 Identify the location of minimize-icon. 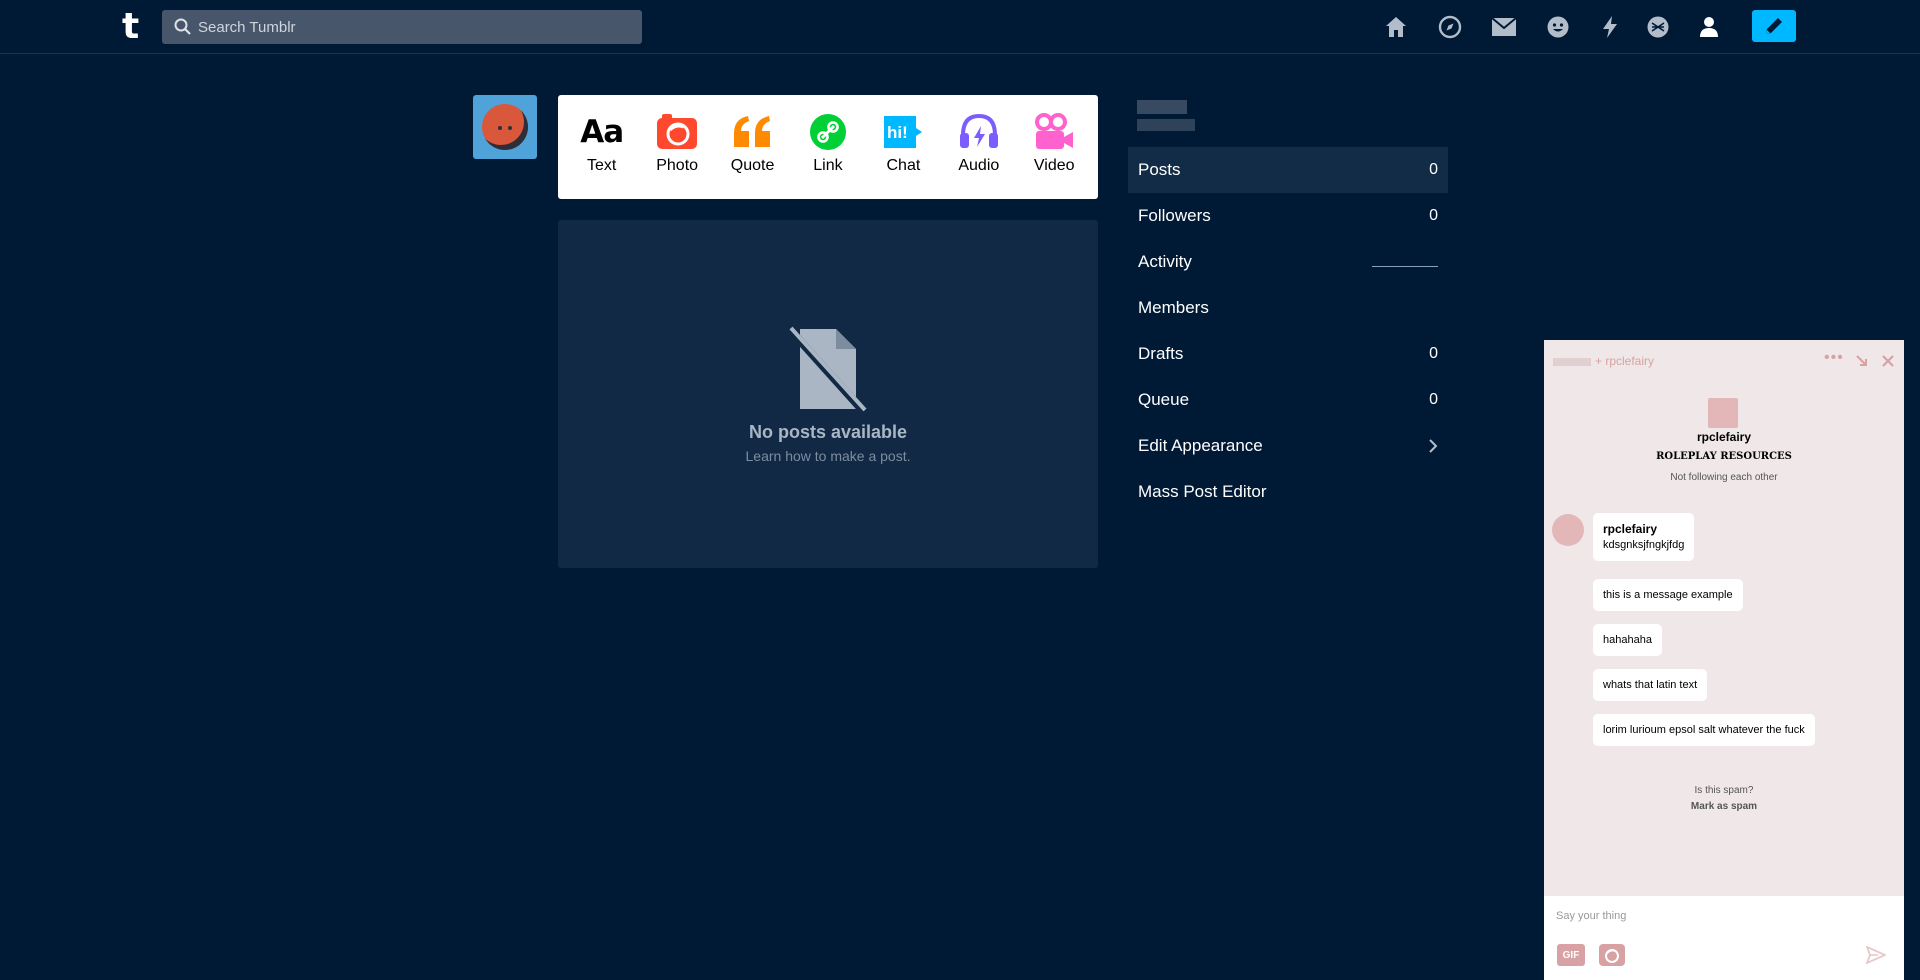
(1862, 361).